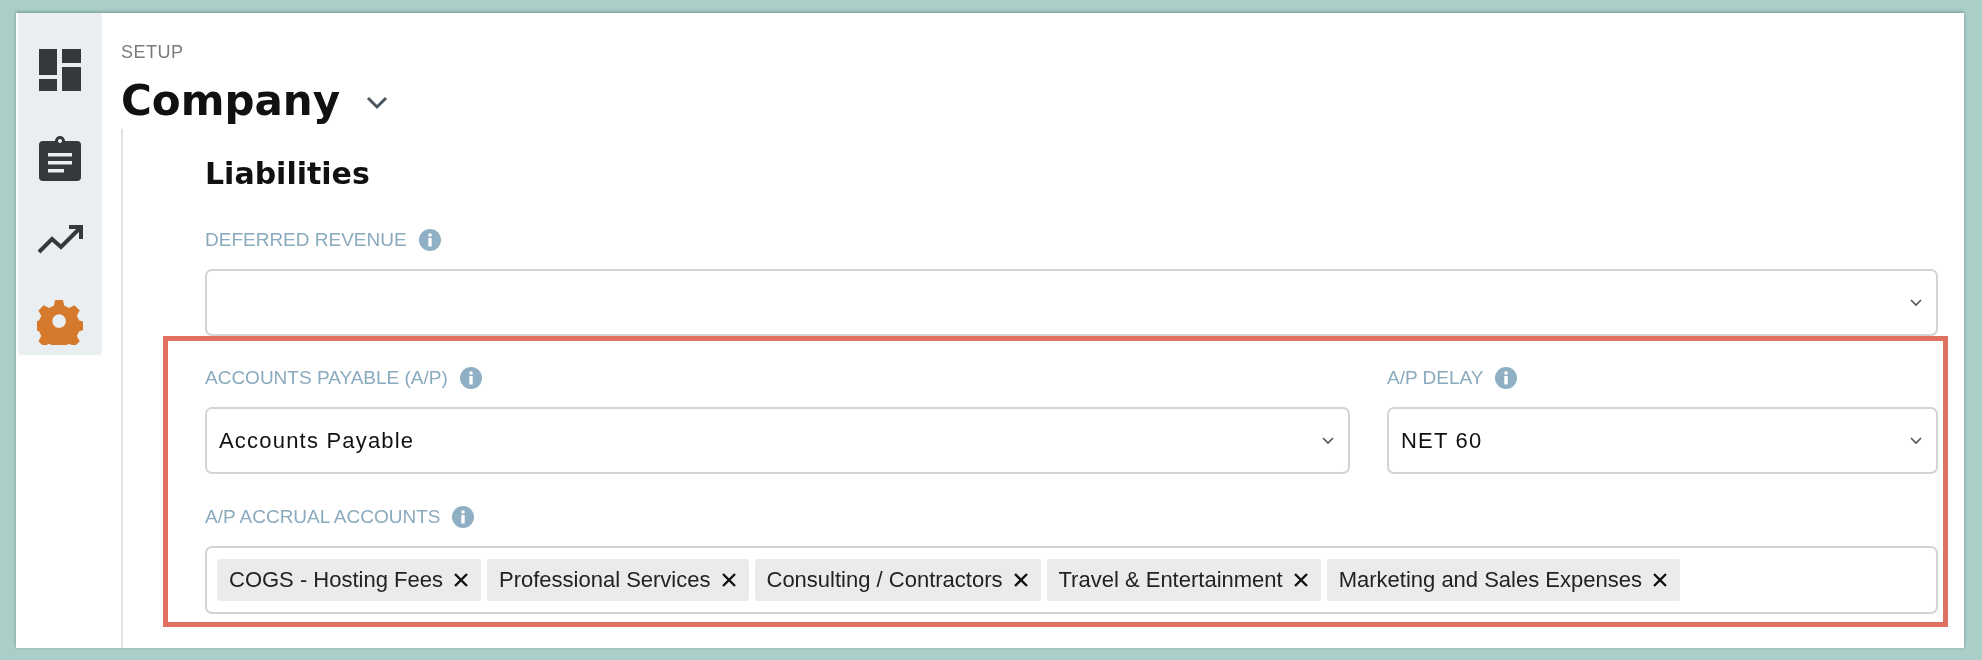 This screenshot has height=660, width=1982. I want to click on trending-up-icon, so click(60, 240).